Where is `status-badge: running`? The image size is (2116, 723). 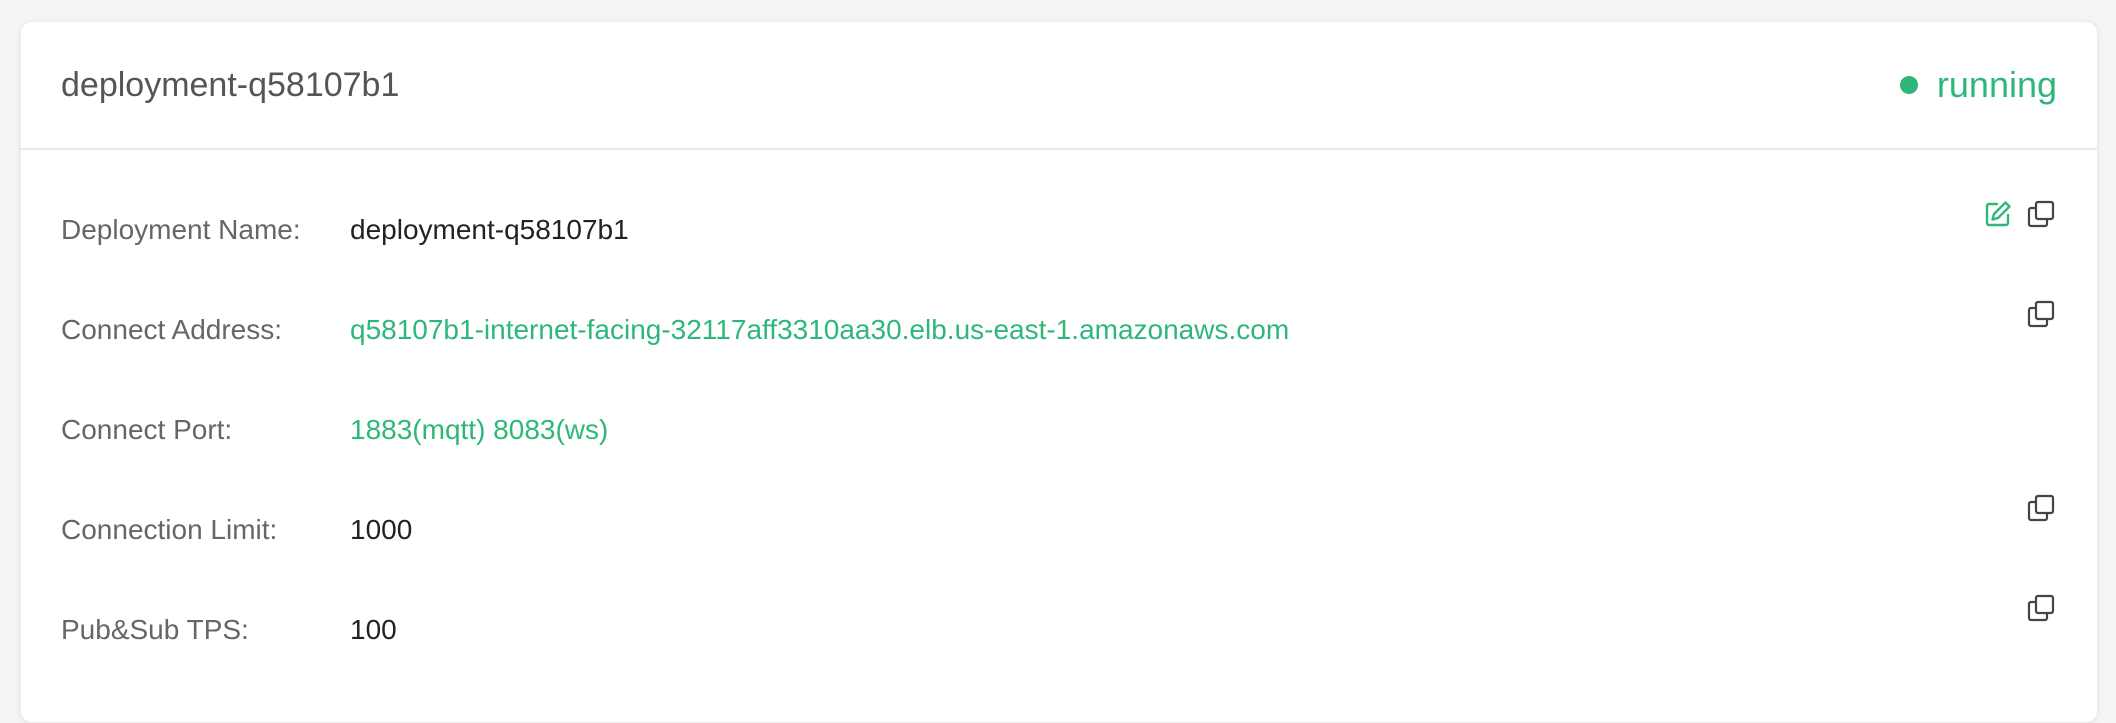
status-badge: running is located at coordinates (1978, 85).